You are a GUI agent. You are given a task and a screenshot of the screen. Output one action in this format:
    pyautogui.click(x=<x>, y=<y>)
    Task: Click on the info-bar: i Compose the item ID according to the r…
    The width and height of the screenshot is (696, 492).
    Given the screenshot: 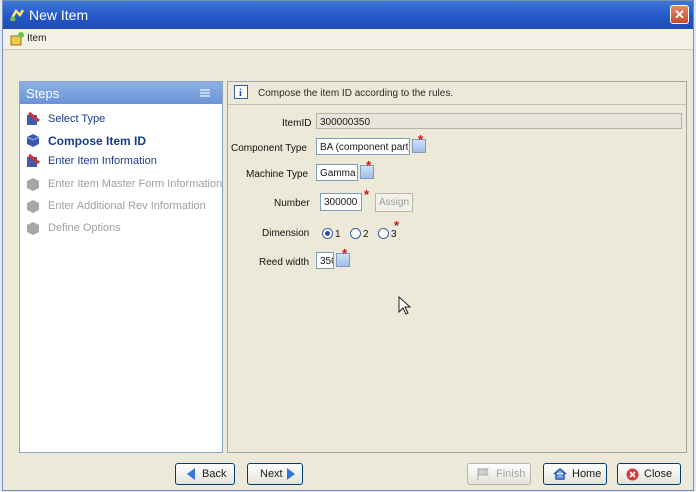 What is the action you would take?
    pyautogui.click(x=457, y=93)
    